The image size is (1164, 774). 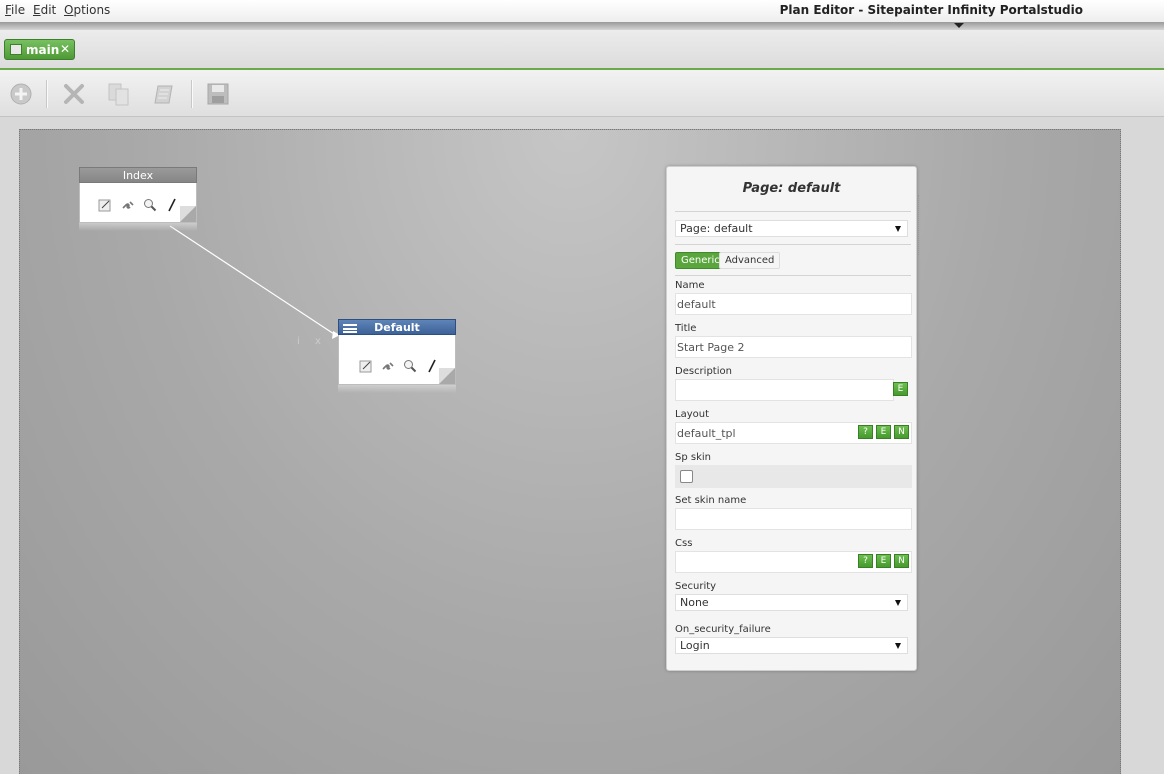 What do you see at coordinates (900, 389) in the screenshot?
I see `description-edit-button: E` at bounding box center [900, 389].